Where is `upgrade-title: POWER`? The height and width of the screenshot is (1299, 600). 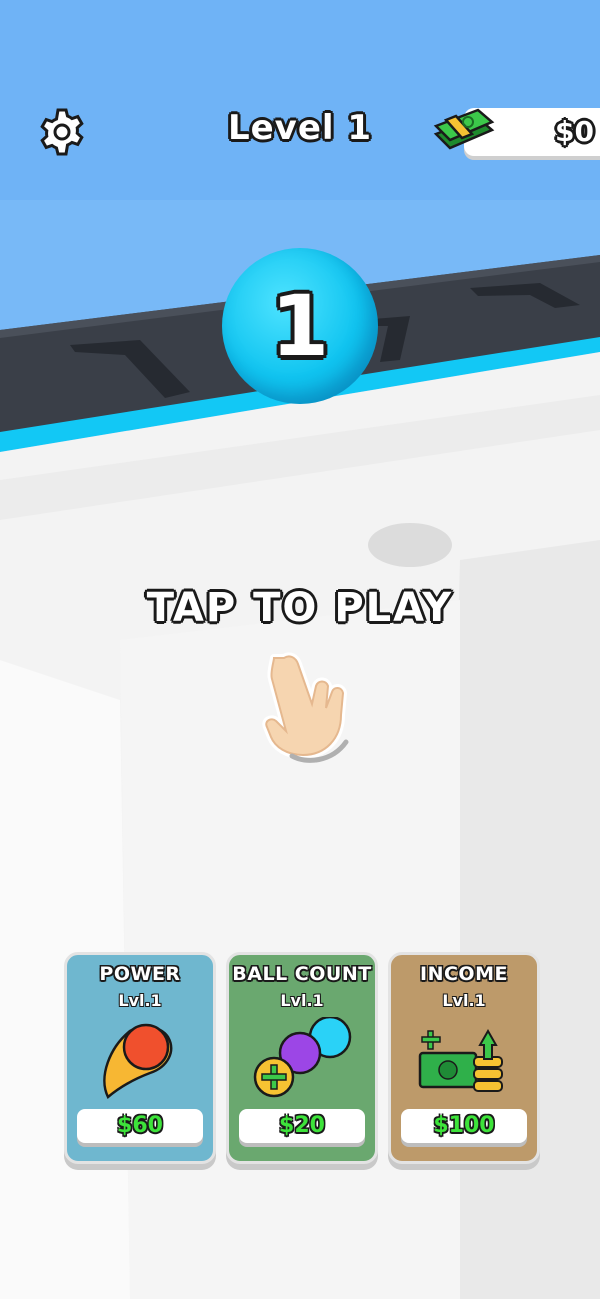 upgrade-title: POWER is located at coordinates (140, 974).